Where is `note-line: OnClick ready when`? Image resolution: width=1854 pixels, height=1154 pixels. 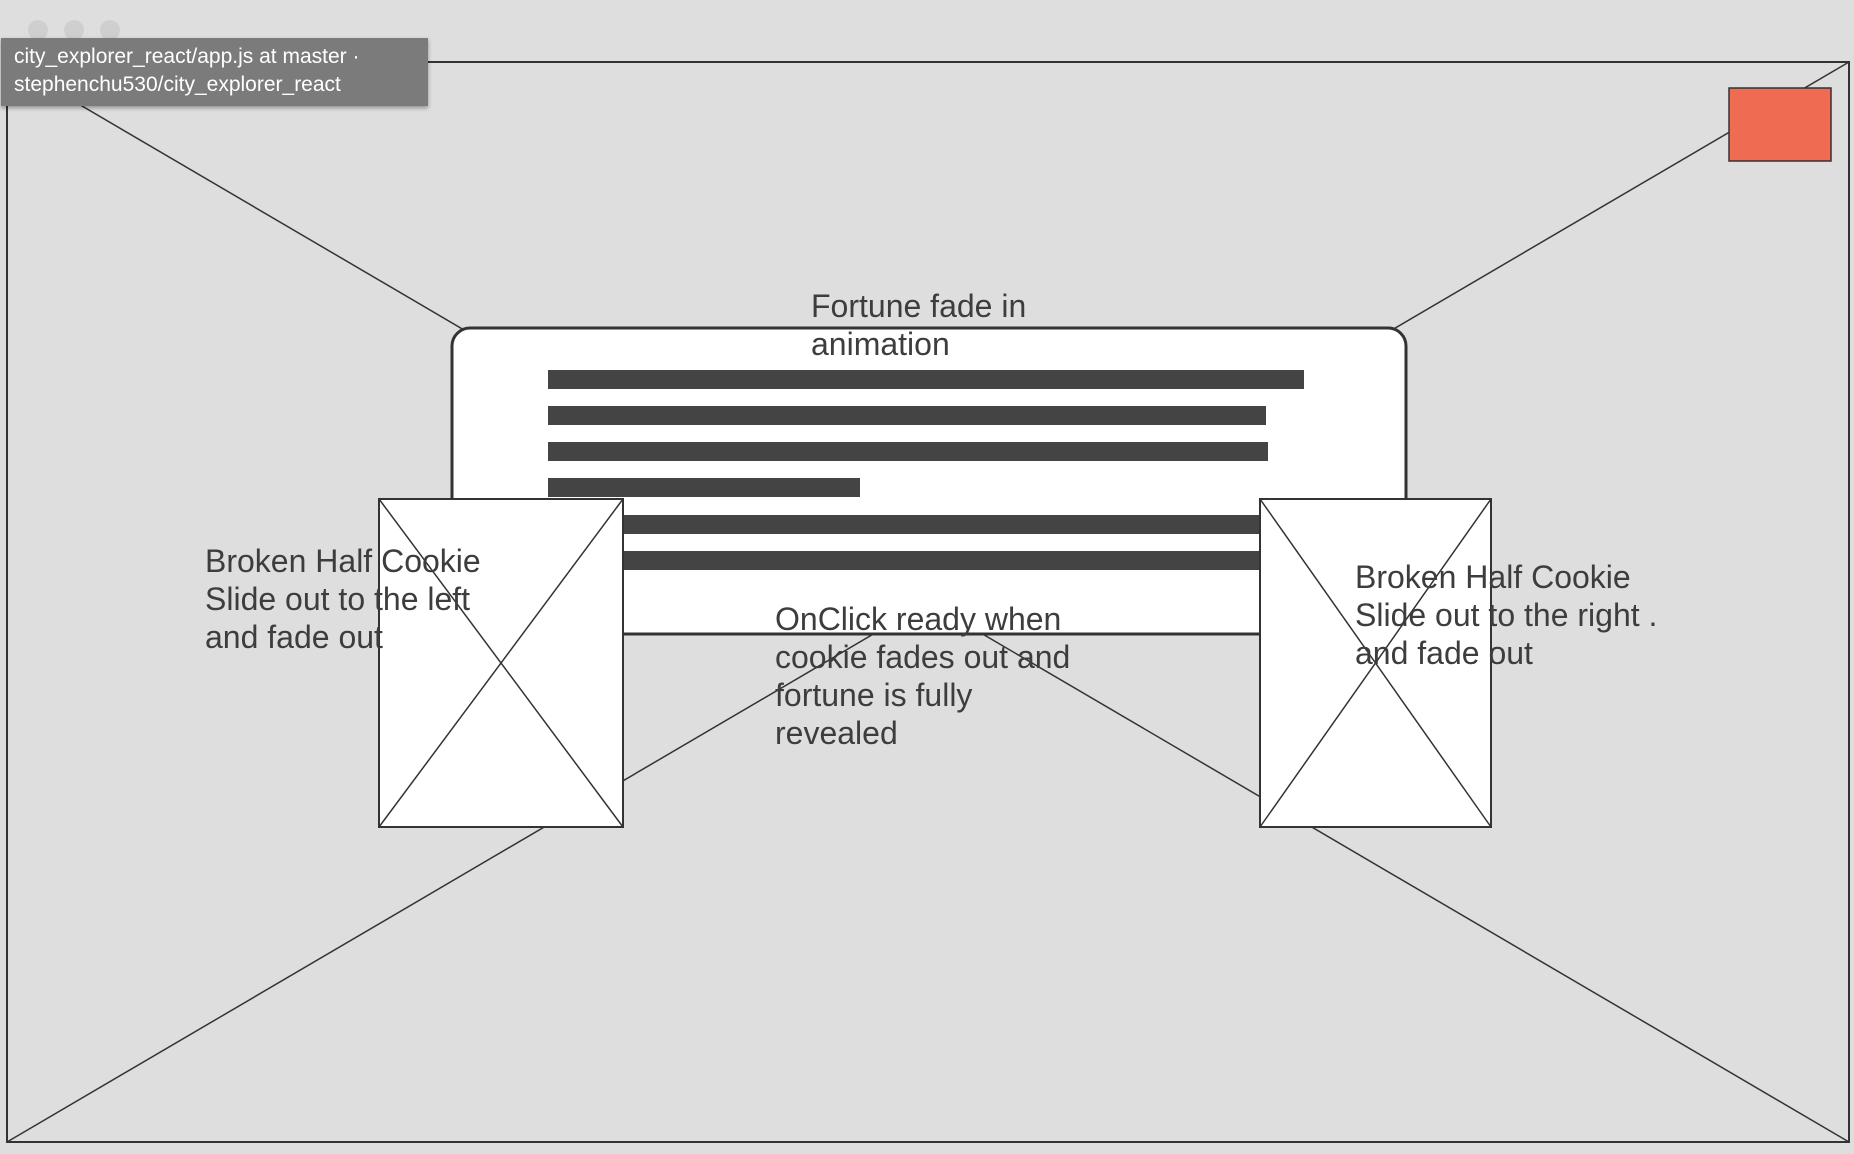
note-line: OnClick ready when is located at coordinates (918, 619).